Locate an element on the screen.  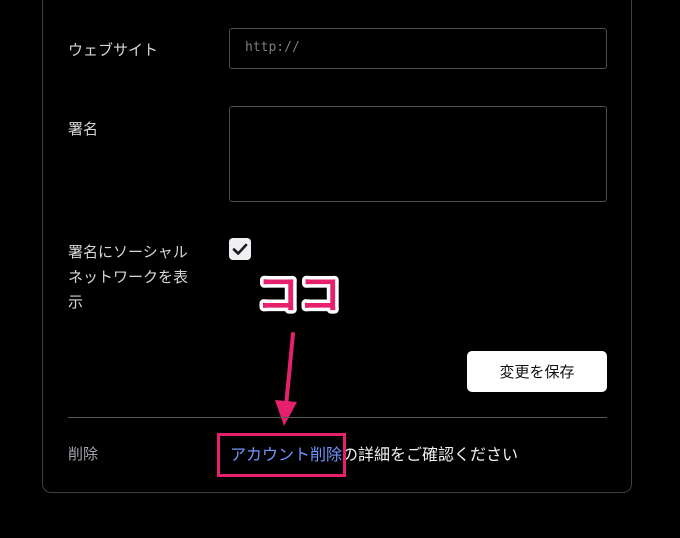
checkmark-icon is located at coordinates (240, 249).